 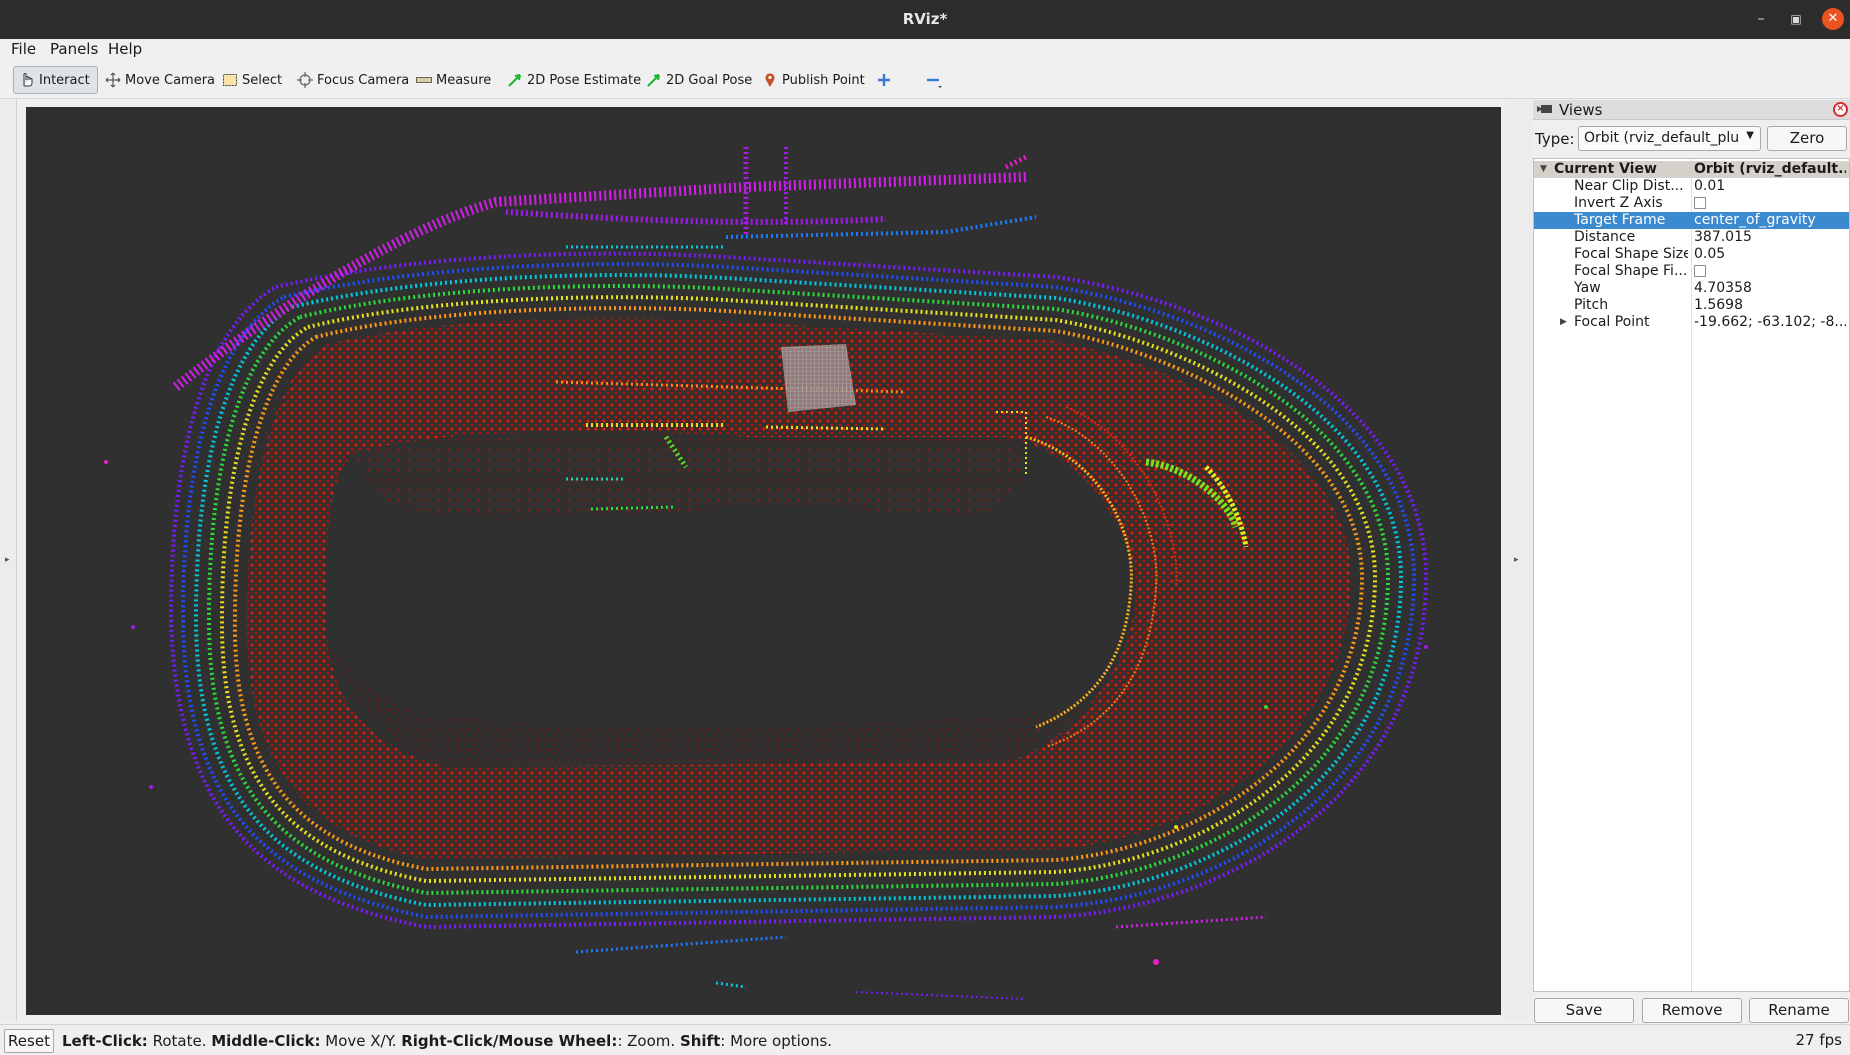 What do you see at coordinates (1770, 305) in the screenshot?
I see `property-value: 1.5698` at bounding box center [1770, 305].